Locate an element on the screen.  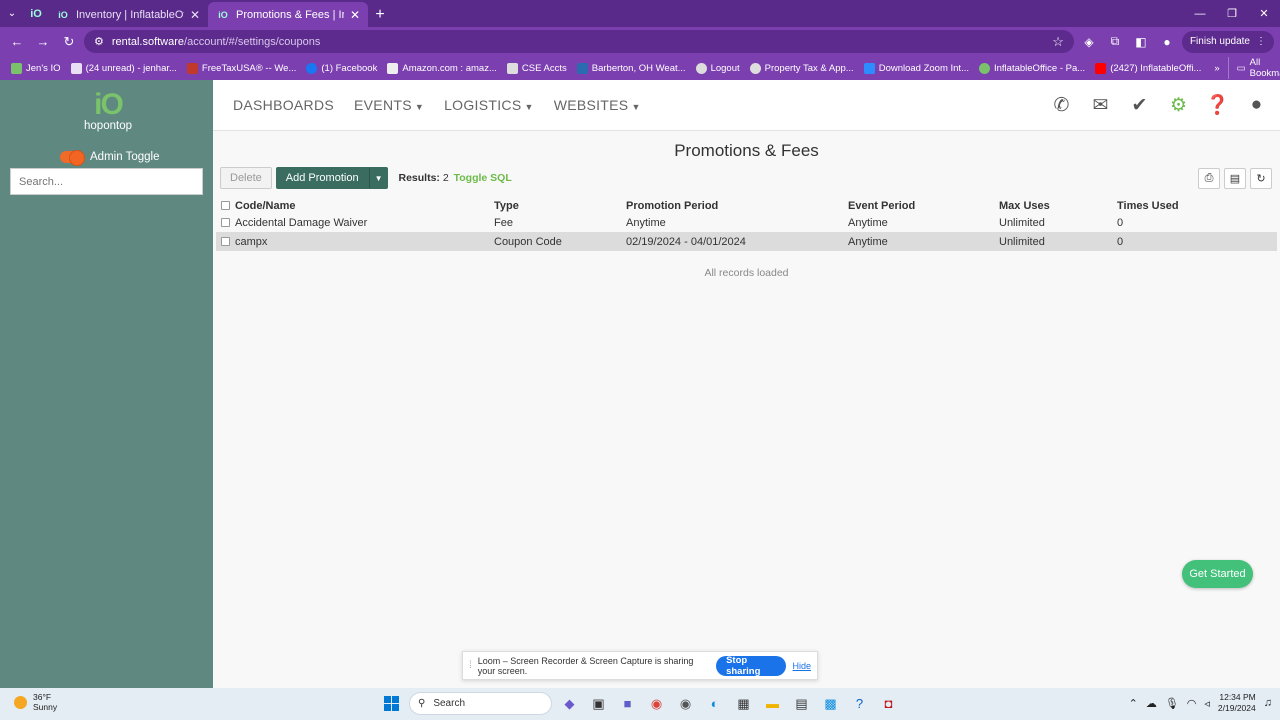
more-bookmarks-icon: » is located at coordinates (1216, 68).